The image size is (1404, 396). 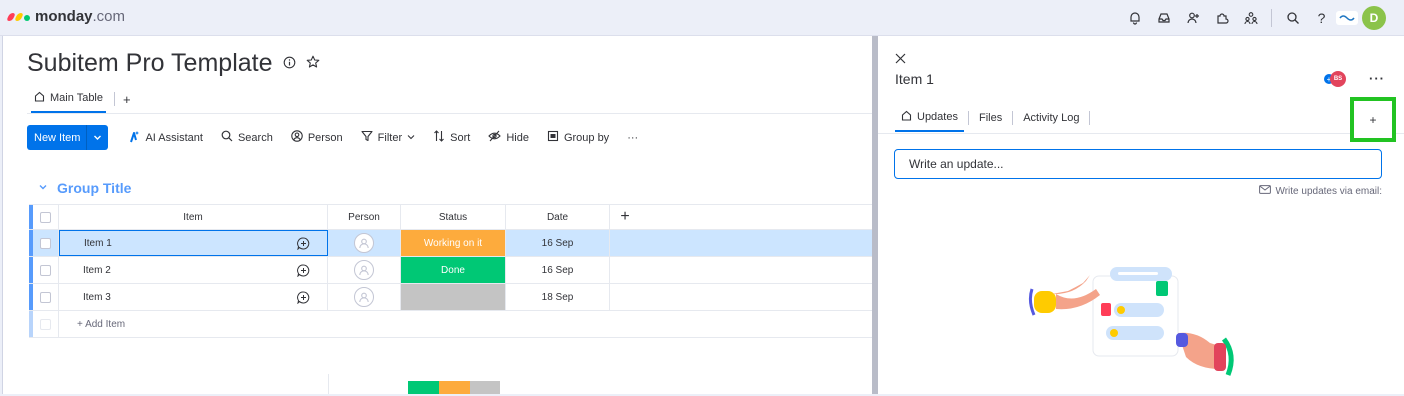 What do you see at coordinates (1192, 18) in the screenshot?
I see `invite-members-icon` at bounding box center [1192, 18].